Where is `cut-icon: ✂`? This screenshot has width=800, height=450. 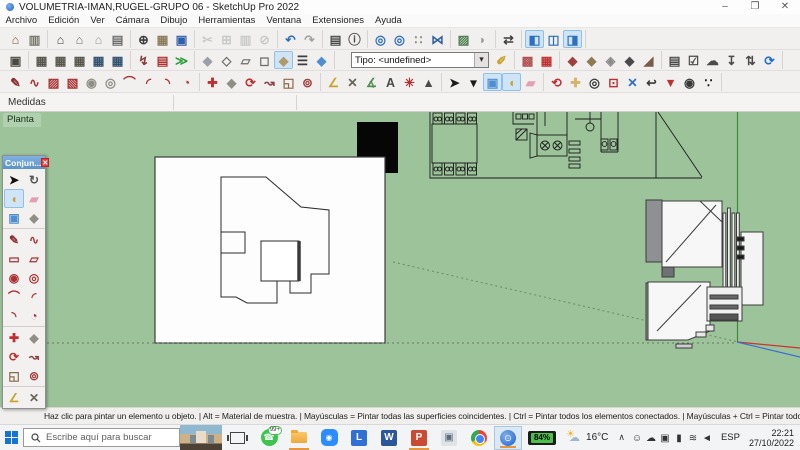
cut-icon: ✂ is located at coordinates (207, 39).